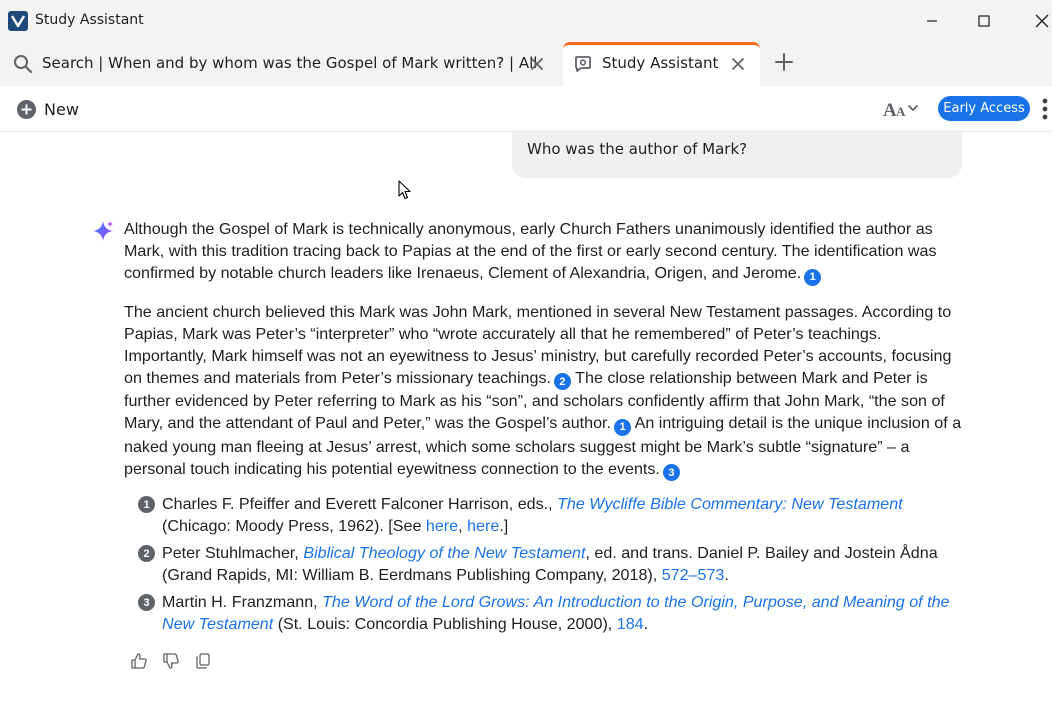  Describe the element at coordinates (1045, 109) in the screenshot. I see `more-vertical-icon` at that location.